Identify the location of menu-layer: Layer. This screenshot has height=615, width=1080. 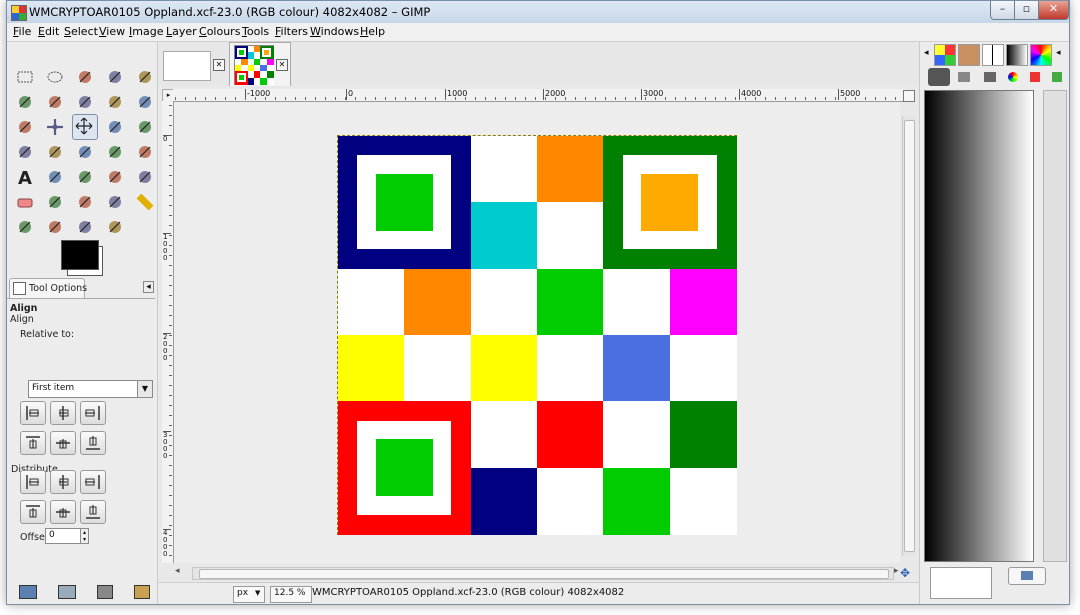
(181, 31).